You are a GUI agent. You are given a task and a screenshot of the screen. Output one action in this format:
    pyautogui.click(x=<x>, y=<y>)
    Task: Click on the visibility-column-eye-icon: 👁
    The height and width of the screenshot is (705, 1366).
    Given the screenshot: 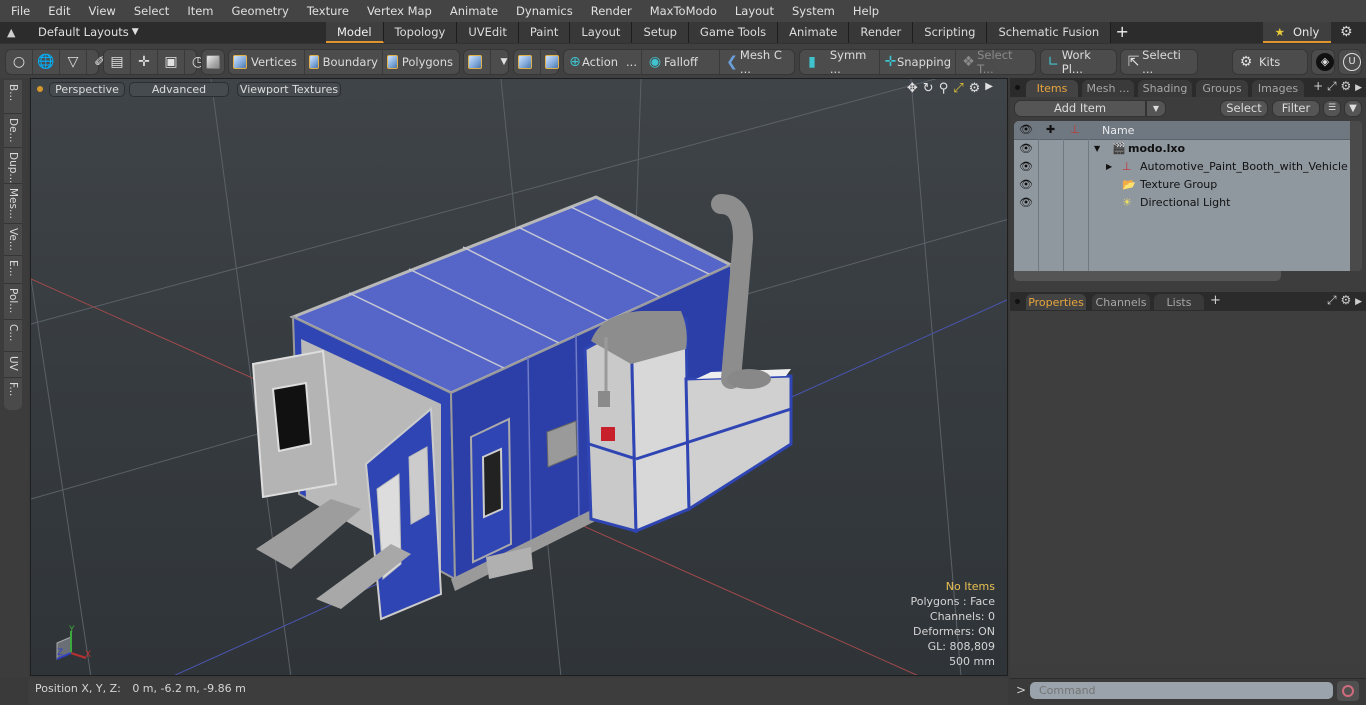 What is the action you would take?
    pyautogui.click(x=1026, y=129)
    